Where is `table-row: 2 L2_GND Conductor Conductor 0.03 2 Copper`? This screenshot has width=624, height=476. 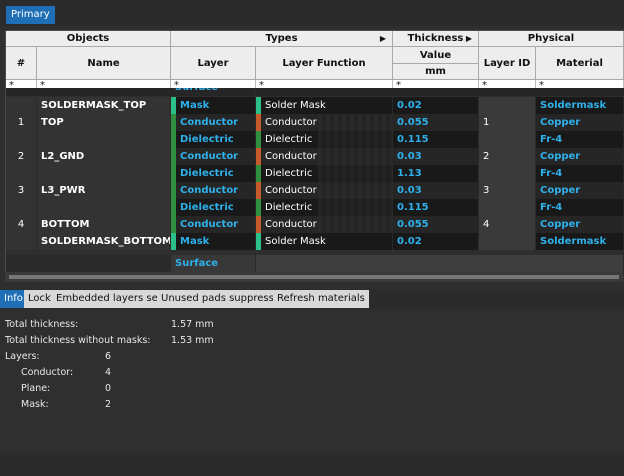
table-row: 2 L2_GND Conductor Conductor 0.03 2 Copper is located at coordinates (315, 156).